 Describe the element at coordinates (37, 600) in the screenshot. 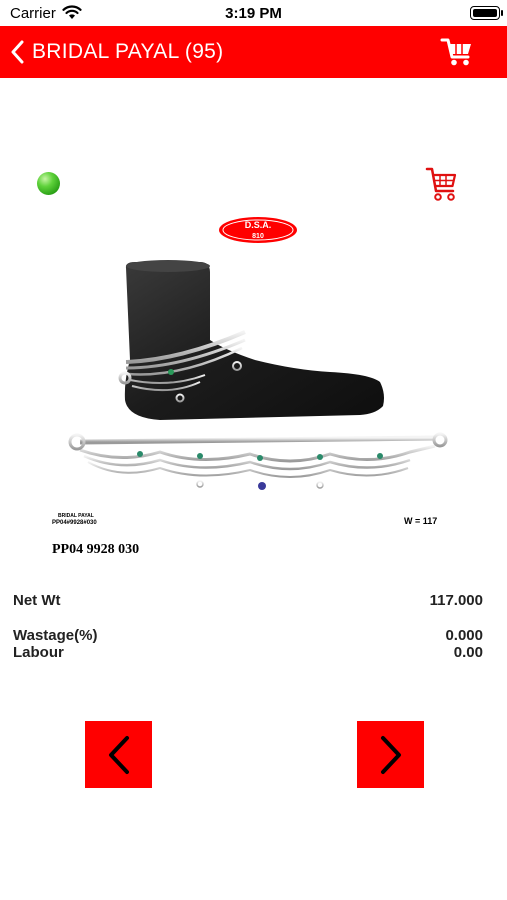

I see `net-weight-label: Net Wt` at that location.